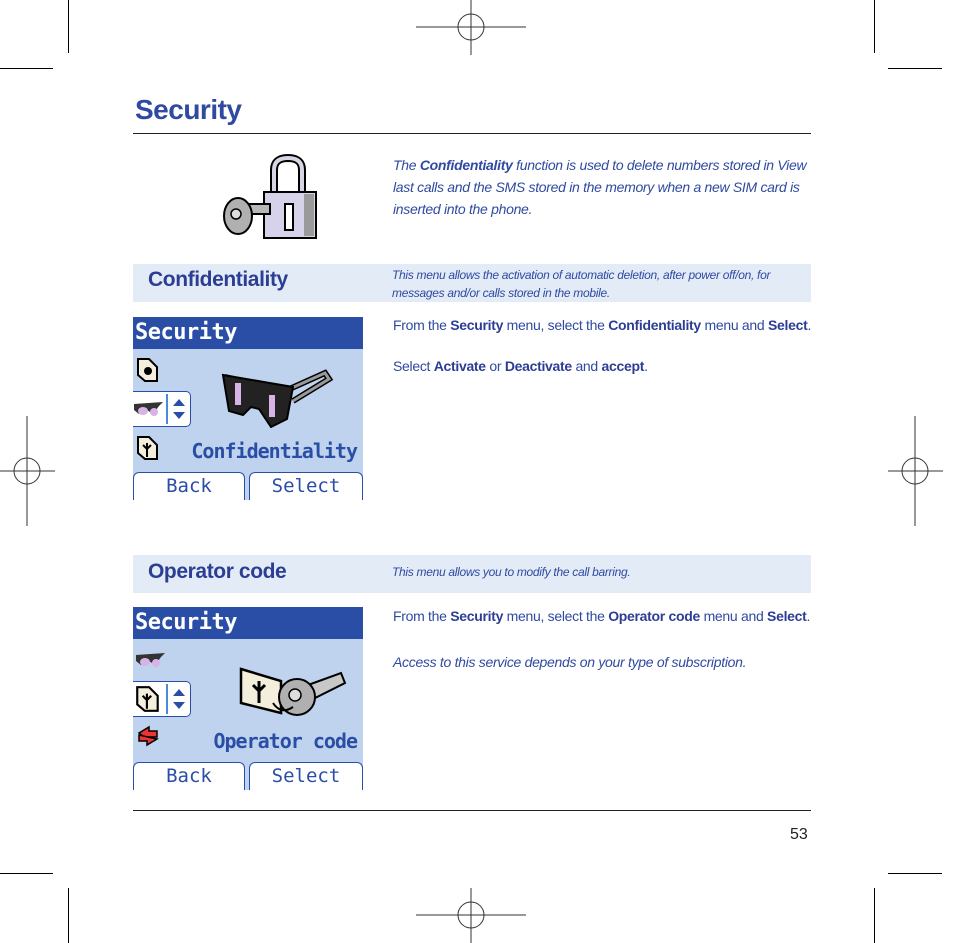 The width and height of the screenshot is (954, 943). I want to click on registration-mark-left, so click(27, 471).